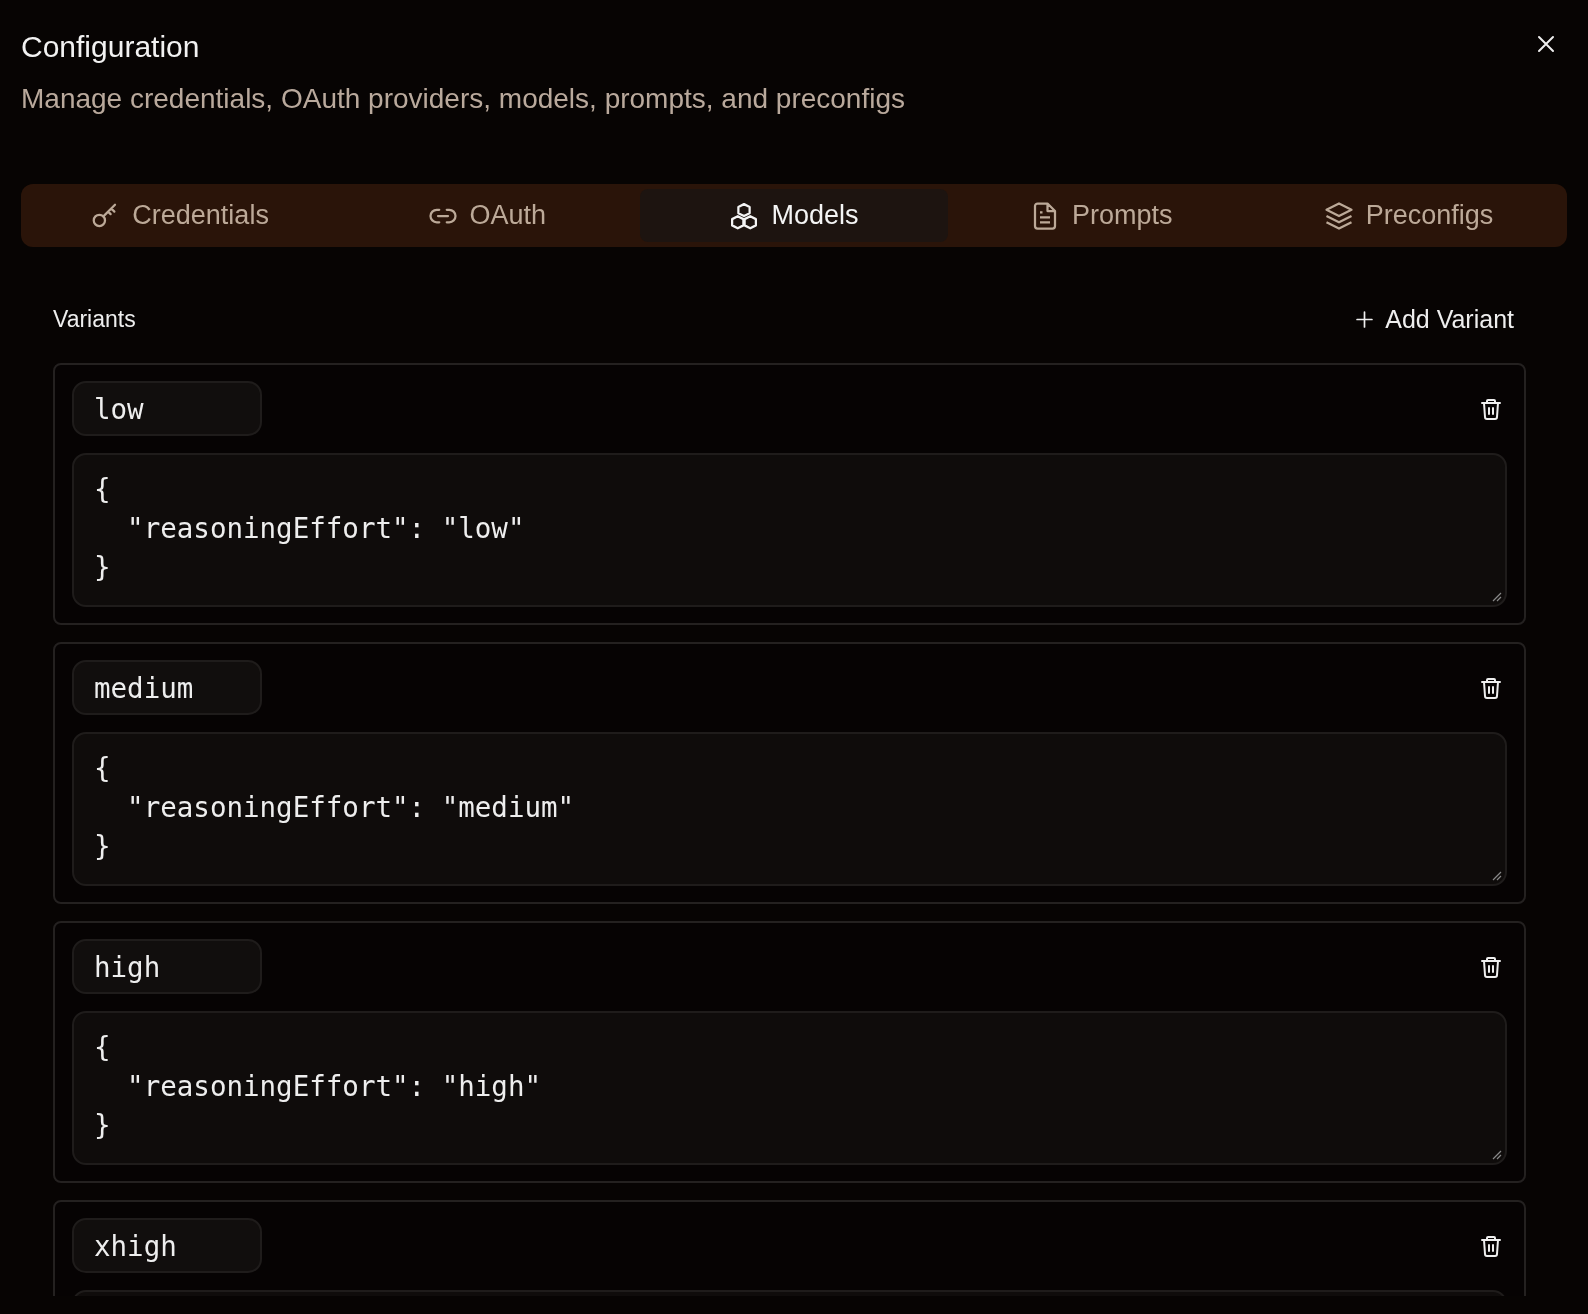 This screenshot has width=1588, height=1314. Describe the element at coordinates (463, 99) in the screenshot. I see `dialog-subtitle: Manage credentials, OAuth providers, models, prompts, and preconfigs` at that location.